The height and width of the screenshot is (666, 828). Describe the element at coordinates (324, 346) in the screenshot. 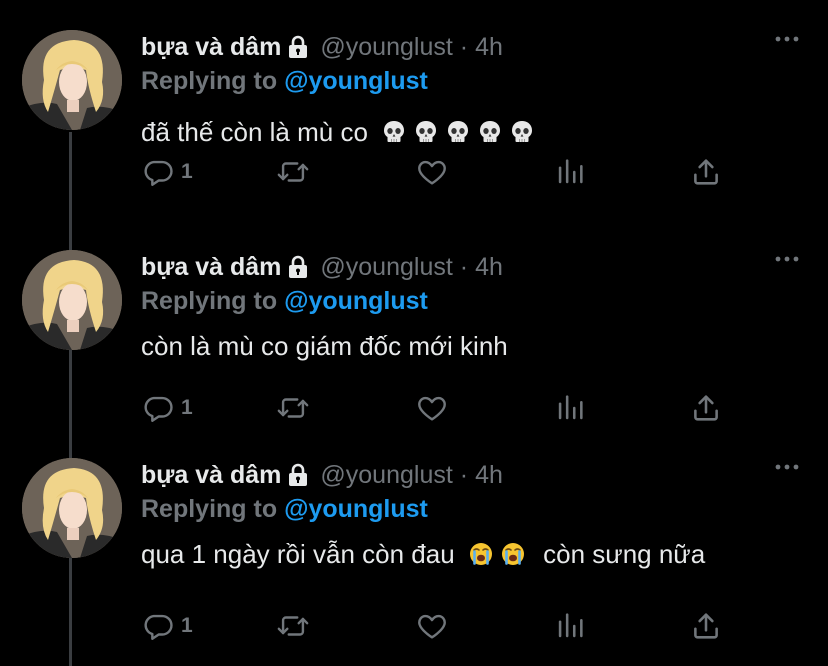

I see `tweet-text-body: còn là mù co giám đốc mới kinh` at that location.